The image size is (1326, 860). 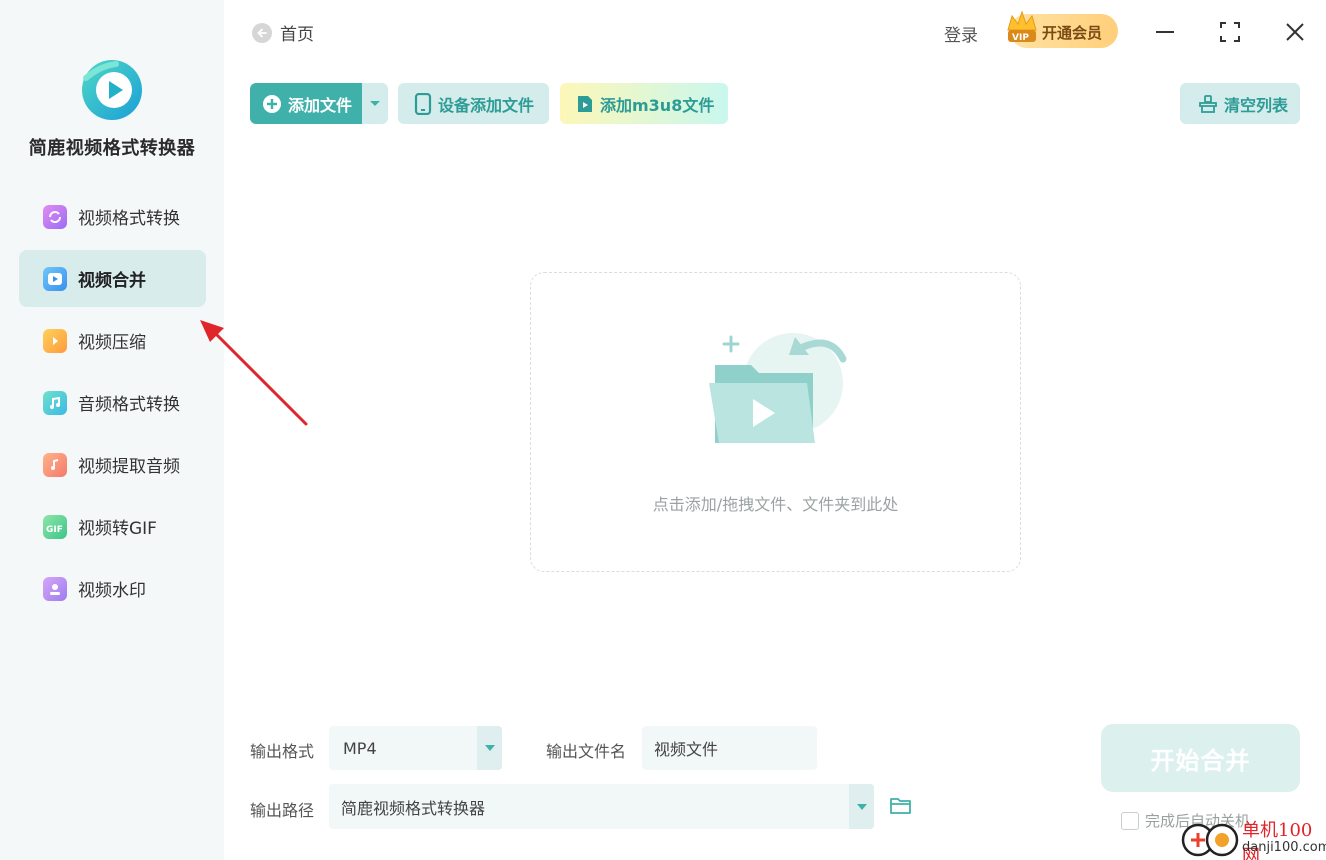 What do you see at coordinates (901, 806) in the screenshot?
I see `folder-open-icon` at bounding box center [901, 806].